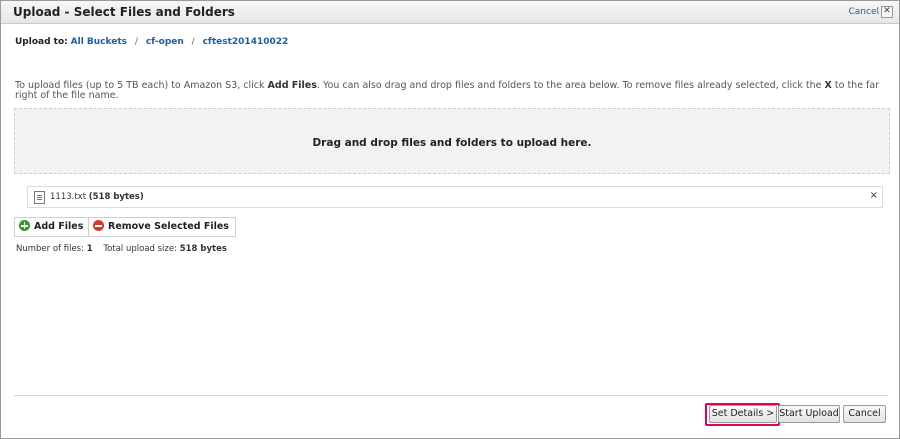 This screenshot has height=439, width=900. I want to click on title-cancel-link: Cancel, so click(864, 12).